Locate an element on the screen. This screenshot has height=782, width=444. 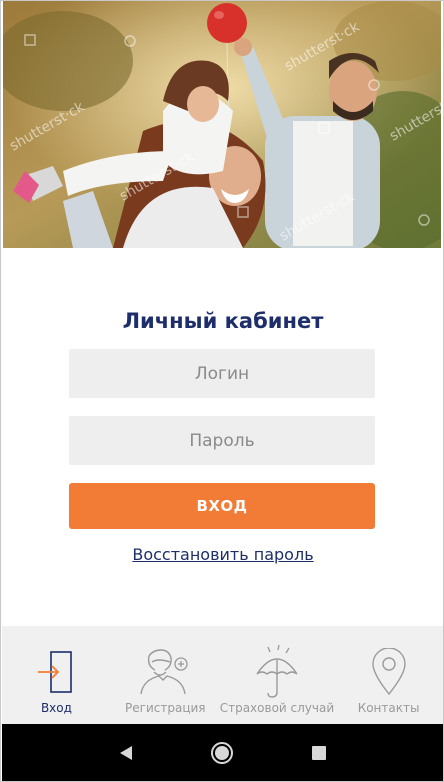
login-button: ВХОД is located at coordinates (222, 506).